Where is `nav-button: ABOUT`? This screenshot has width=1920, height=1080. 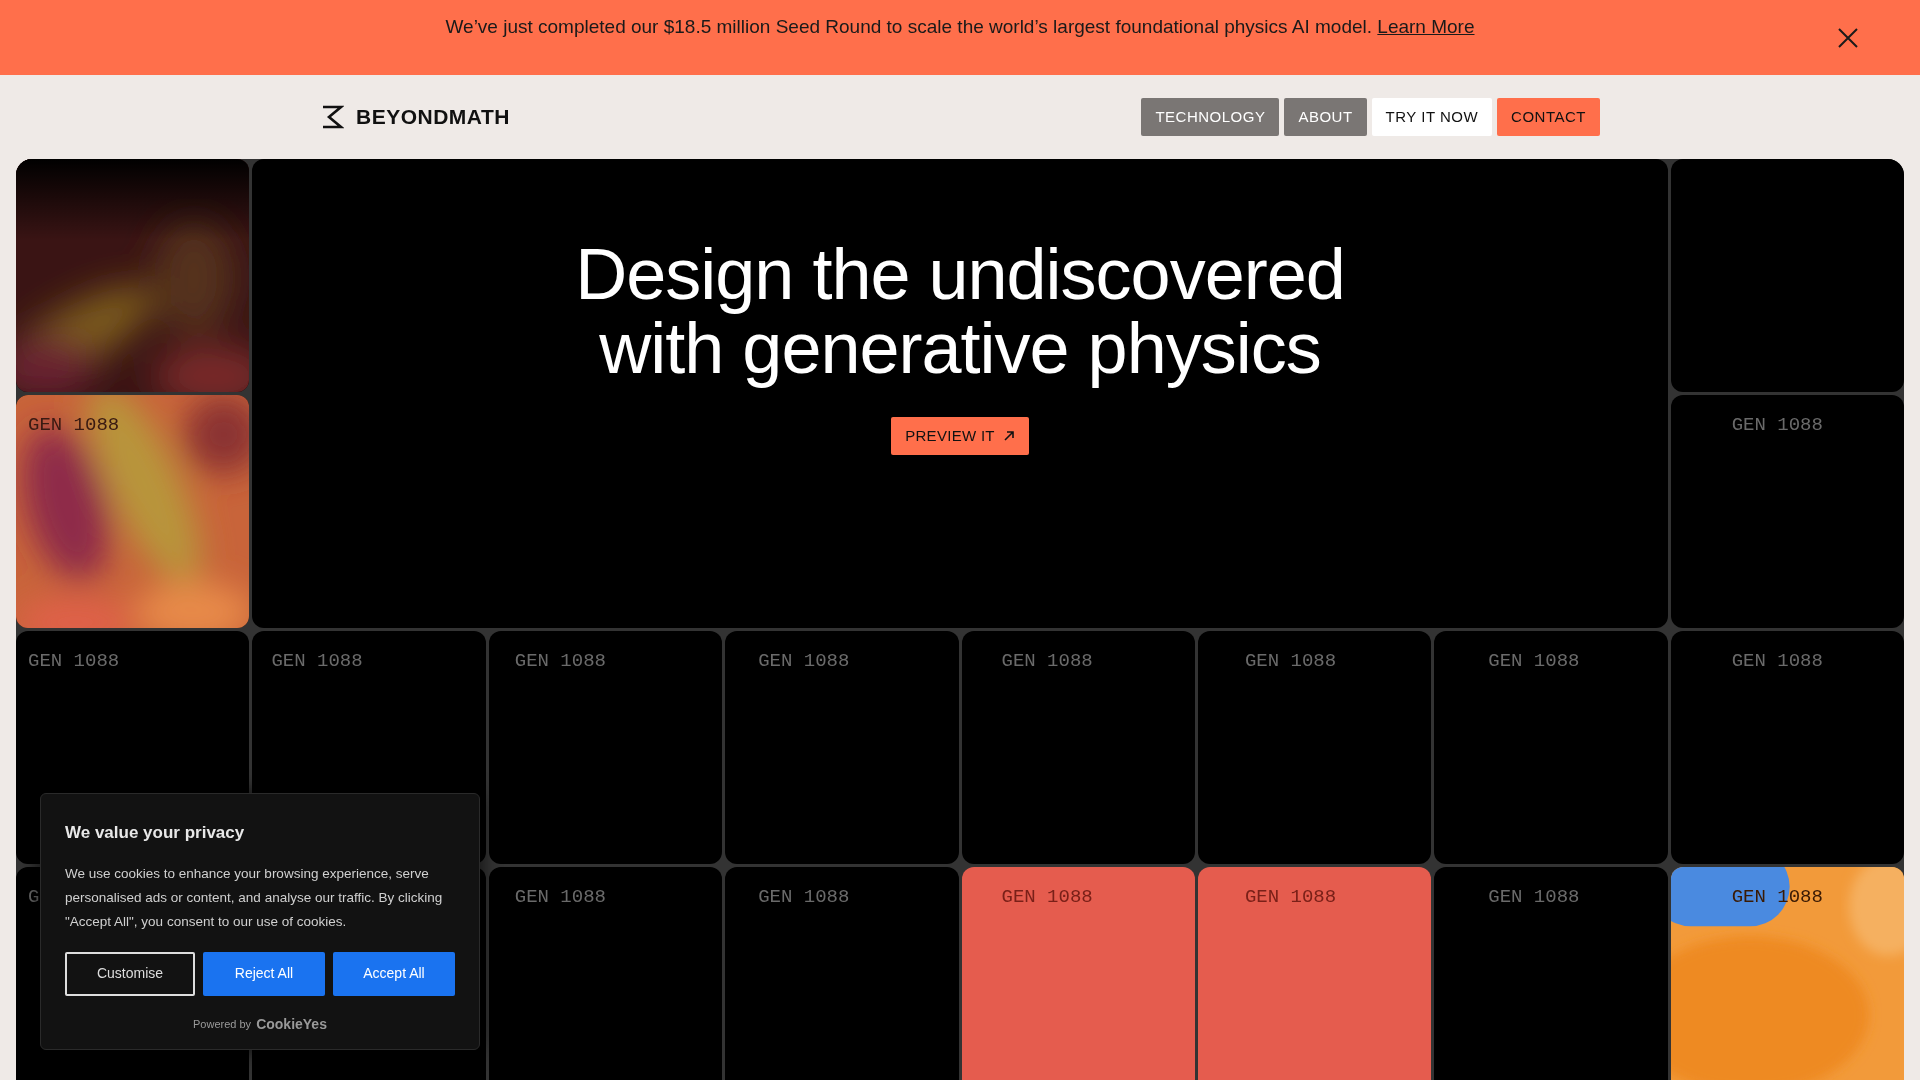 nav-button: ABOUT is located at coordinates (1325, 117).